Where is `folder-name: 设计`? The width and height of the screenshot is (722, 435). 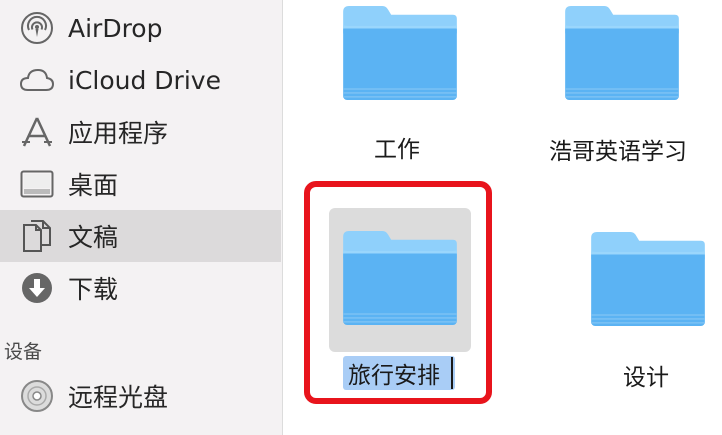 folder-name: 设计 is located at coordinates (646, 375).